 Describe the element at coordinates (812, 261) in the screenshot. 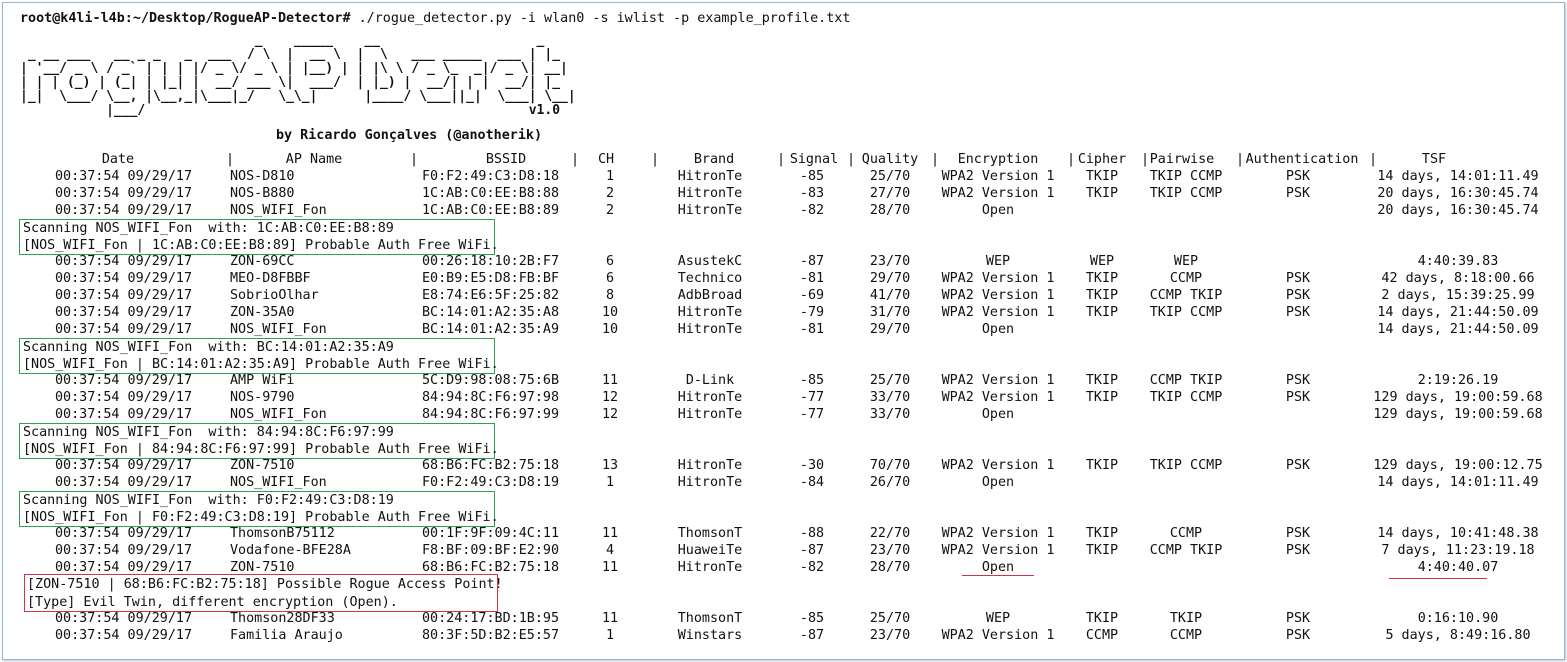

I see `cell-signal: -87` at that location.